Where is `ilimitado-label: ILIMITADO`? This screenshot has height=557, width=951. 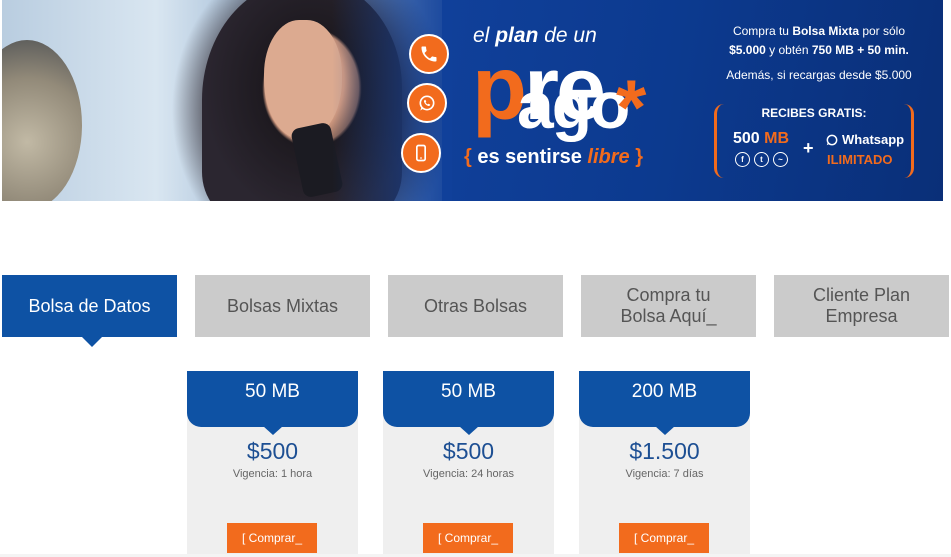
ilimitado-label: ILIMITADO is located at coordinates (860, 159).